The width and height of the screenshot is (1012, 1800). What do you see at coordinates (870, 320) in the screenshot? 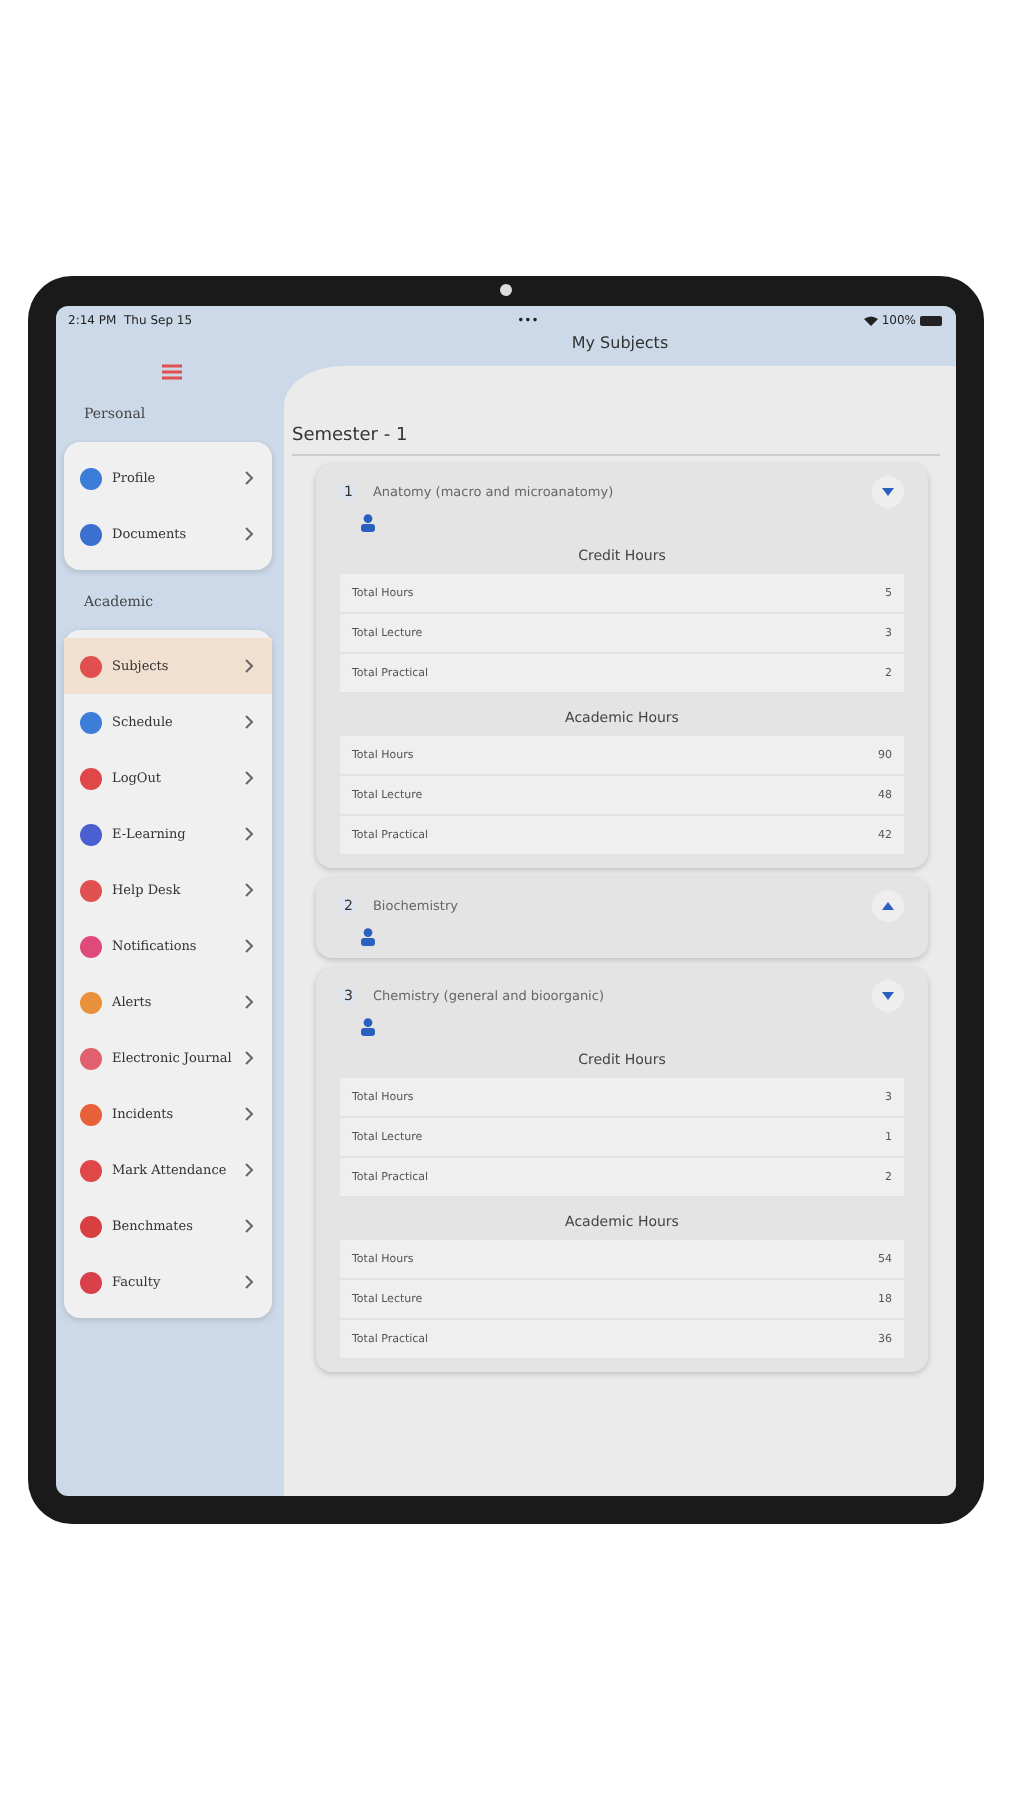
I see `wifi-icon` at bounding box center [870, 320].